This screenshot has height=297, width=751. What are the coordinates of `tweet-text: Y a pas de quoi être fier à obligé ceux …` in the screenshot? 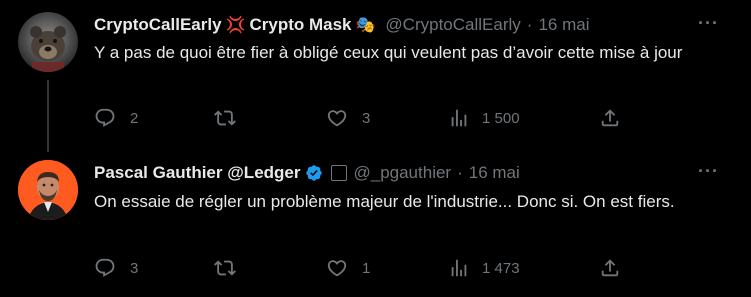 It's located at (388, 52).